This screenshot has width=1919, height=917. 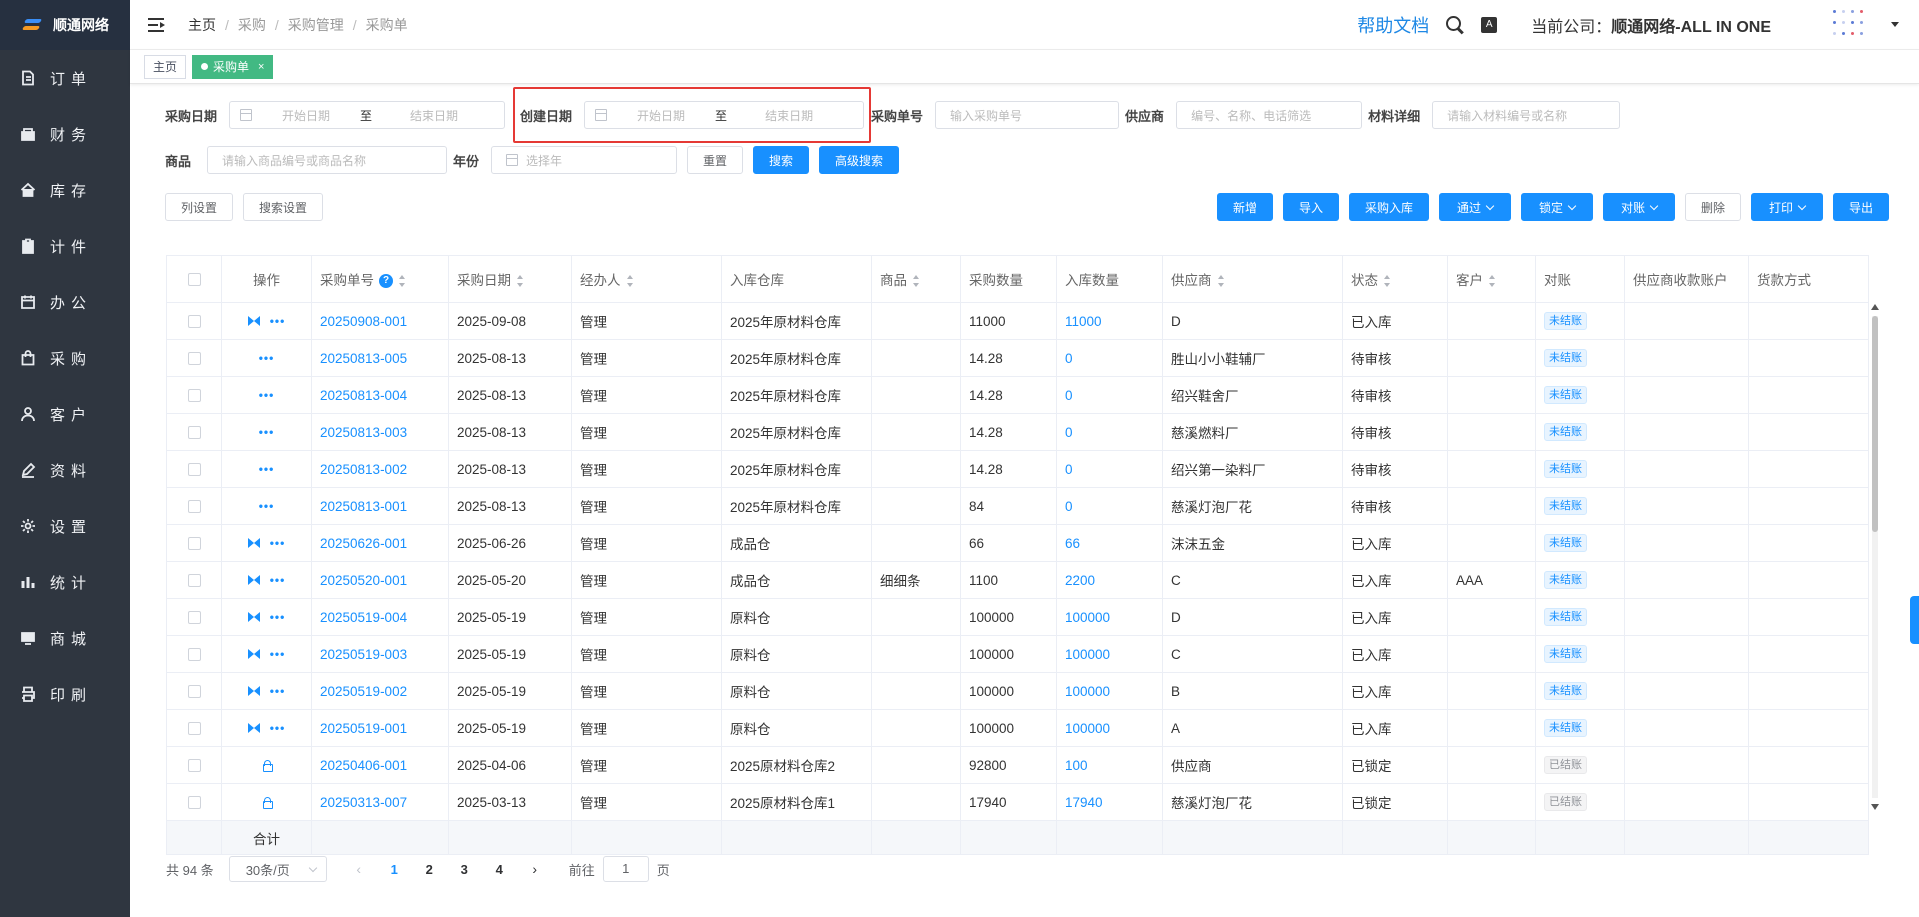 What do you see at coordinates (724, 115) in the screenshot?
I see `create-date-range: 开始日期 至 结束日期` at bounding box center [724, 115].